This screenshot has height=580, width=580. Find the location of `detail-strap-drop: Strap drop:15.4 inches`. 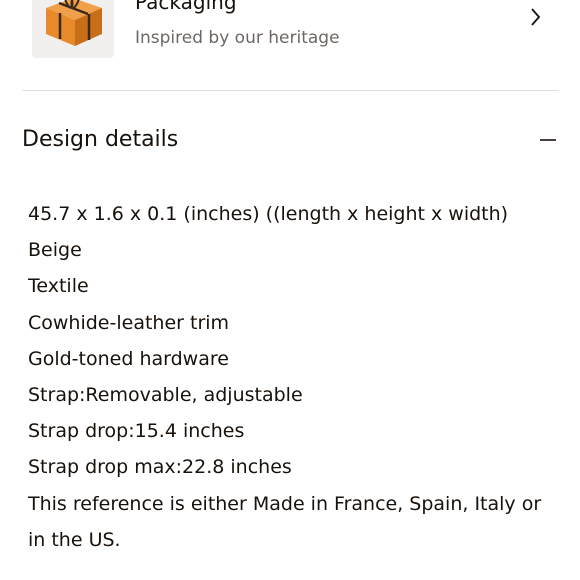

detail-strap-drop: Strap drop:15.4 inches is located at coordinates (136, 431).